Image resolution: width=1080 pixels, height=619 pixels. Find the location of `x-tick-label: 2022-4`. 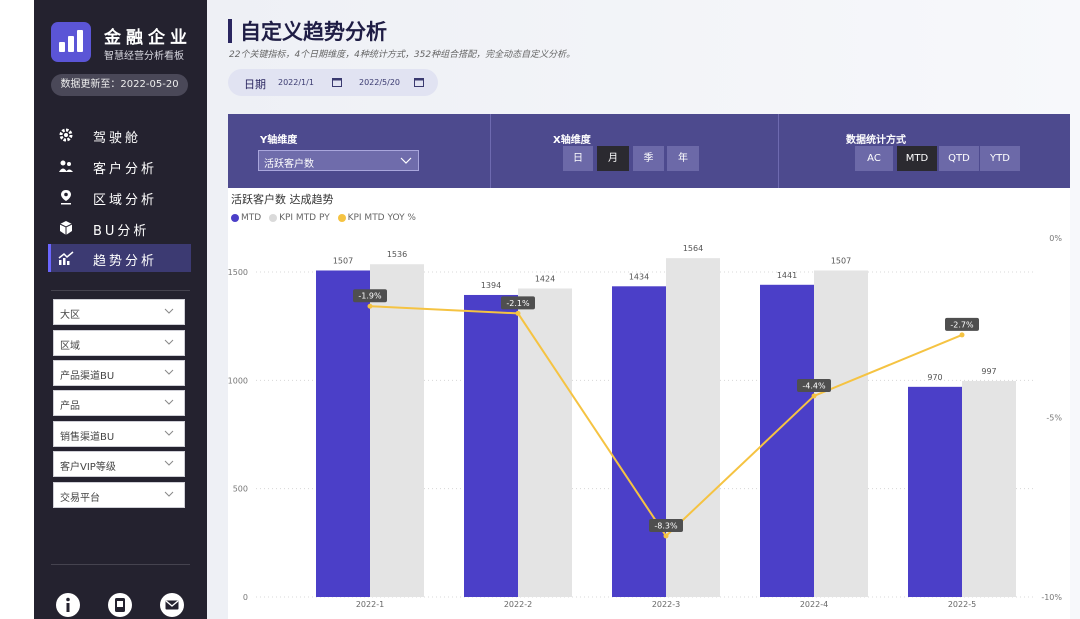

x-tick-label: 2022-4 is located at coordinates (814, 604).